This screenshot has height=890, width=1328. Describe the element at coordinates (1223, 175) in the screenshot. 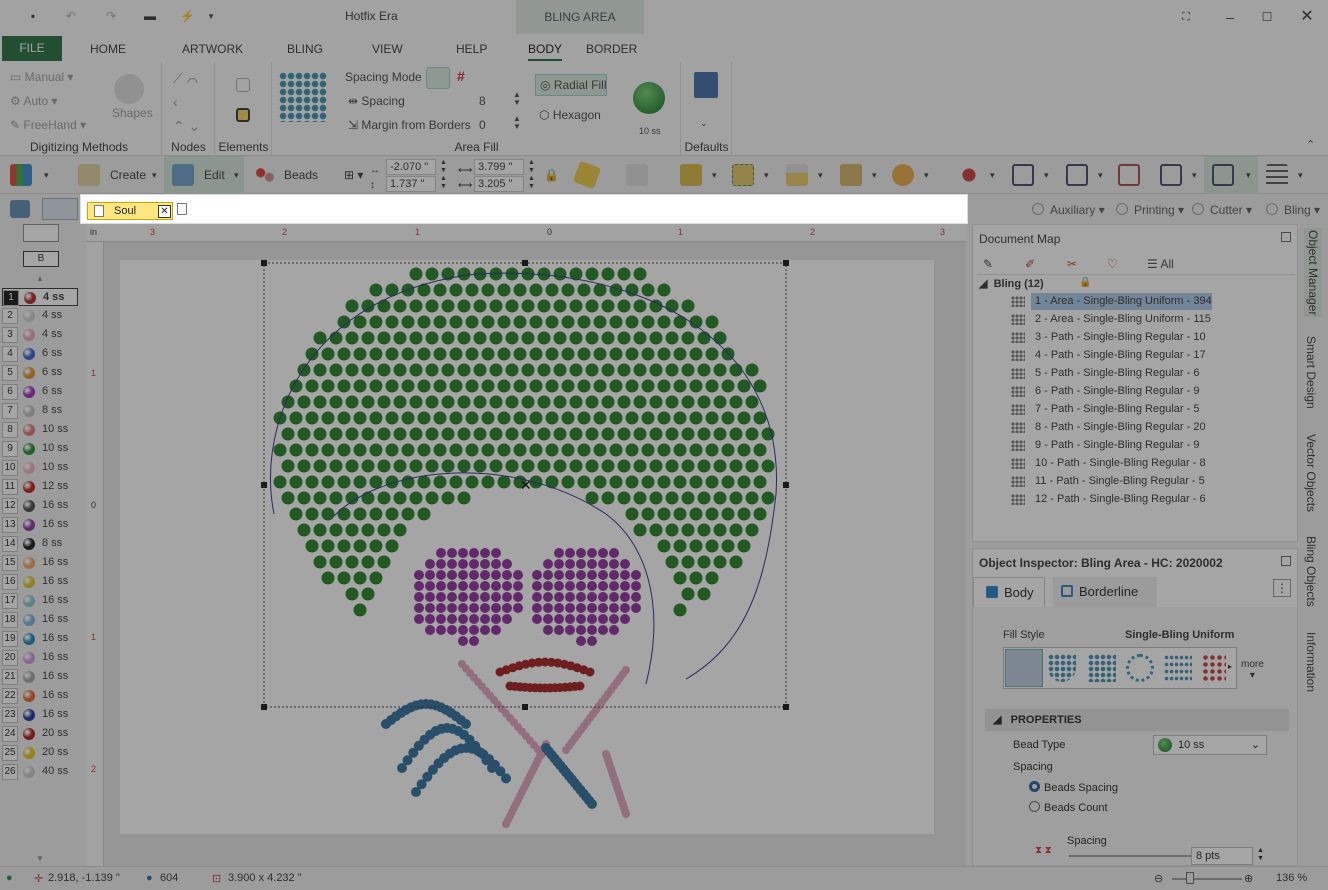

I see `zoom-fit-icon` at that location.